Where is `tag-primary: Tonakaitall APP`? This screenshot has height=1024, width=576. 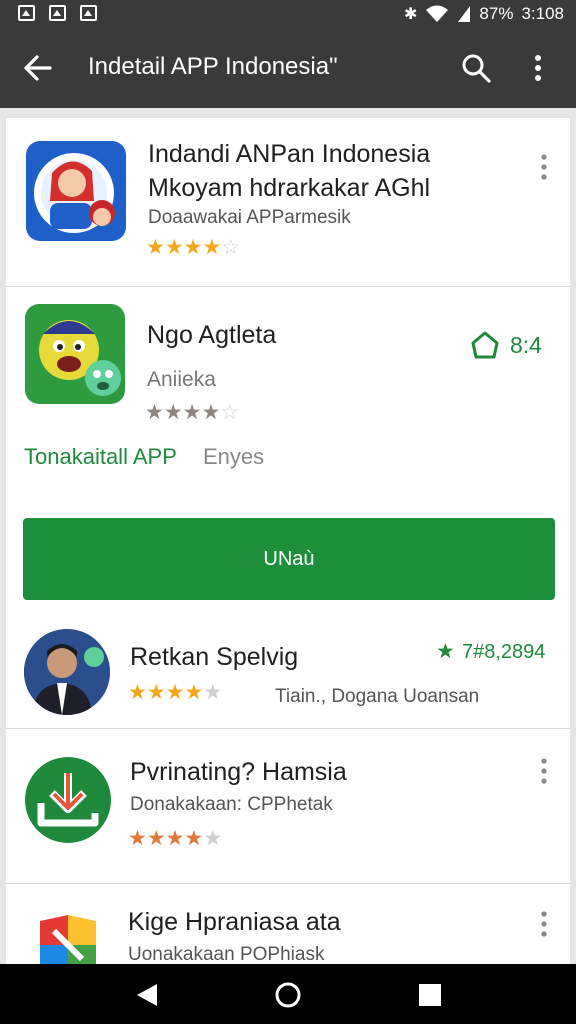
tag-primary: Tonakaitall APP is located at coordinates (100, 457).